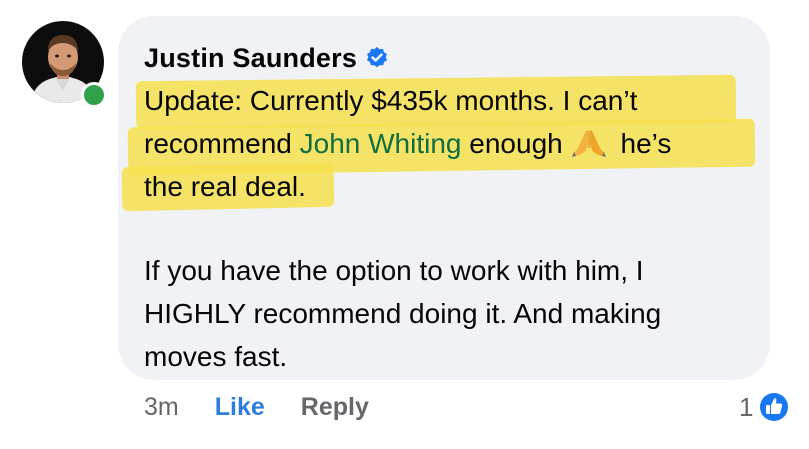  What do you see at coordinates (381, 143) in the screenshot?
I see `mention-link: John Whiting` at bounding box center [381, 143].